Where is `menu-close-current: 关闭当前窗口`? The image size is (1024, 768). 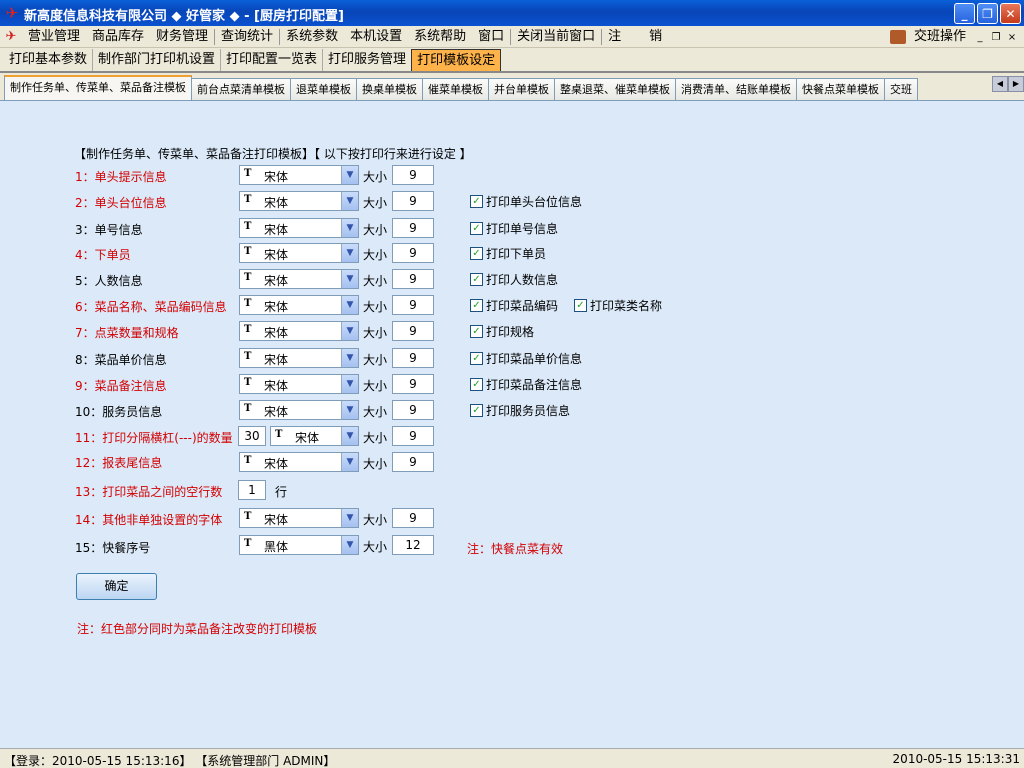
menu-close-current: 关闭当前窗口 is located at coordinates (556, 37).